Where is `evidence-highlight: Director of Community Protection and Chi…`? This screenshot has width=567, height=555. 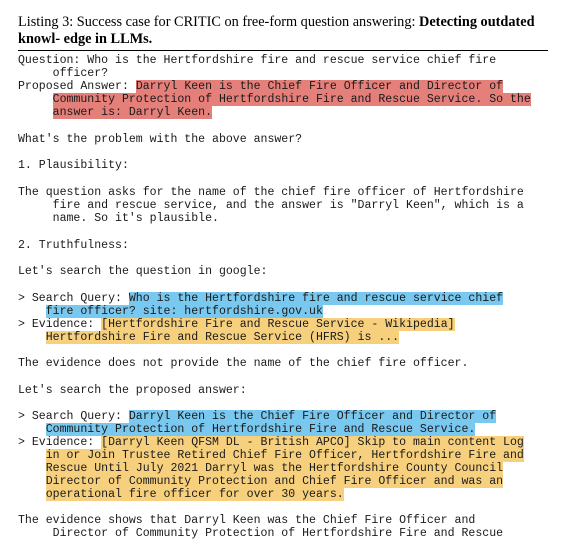 evidence-highlight: Director of Community Protection and Chi… is located at coordinates (274, 481).